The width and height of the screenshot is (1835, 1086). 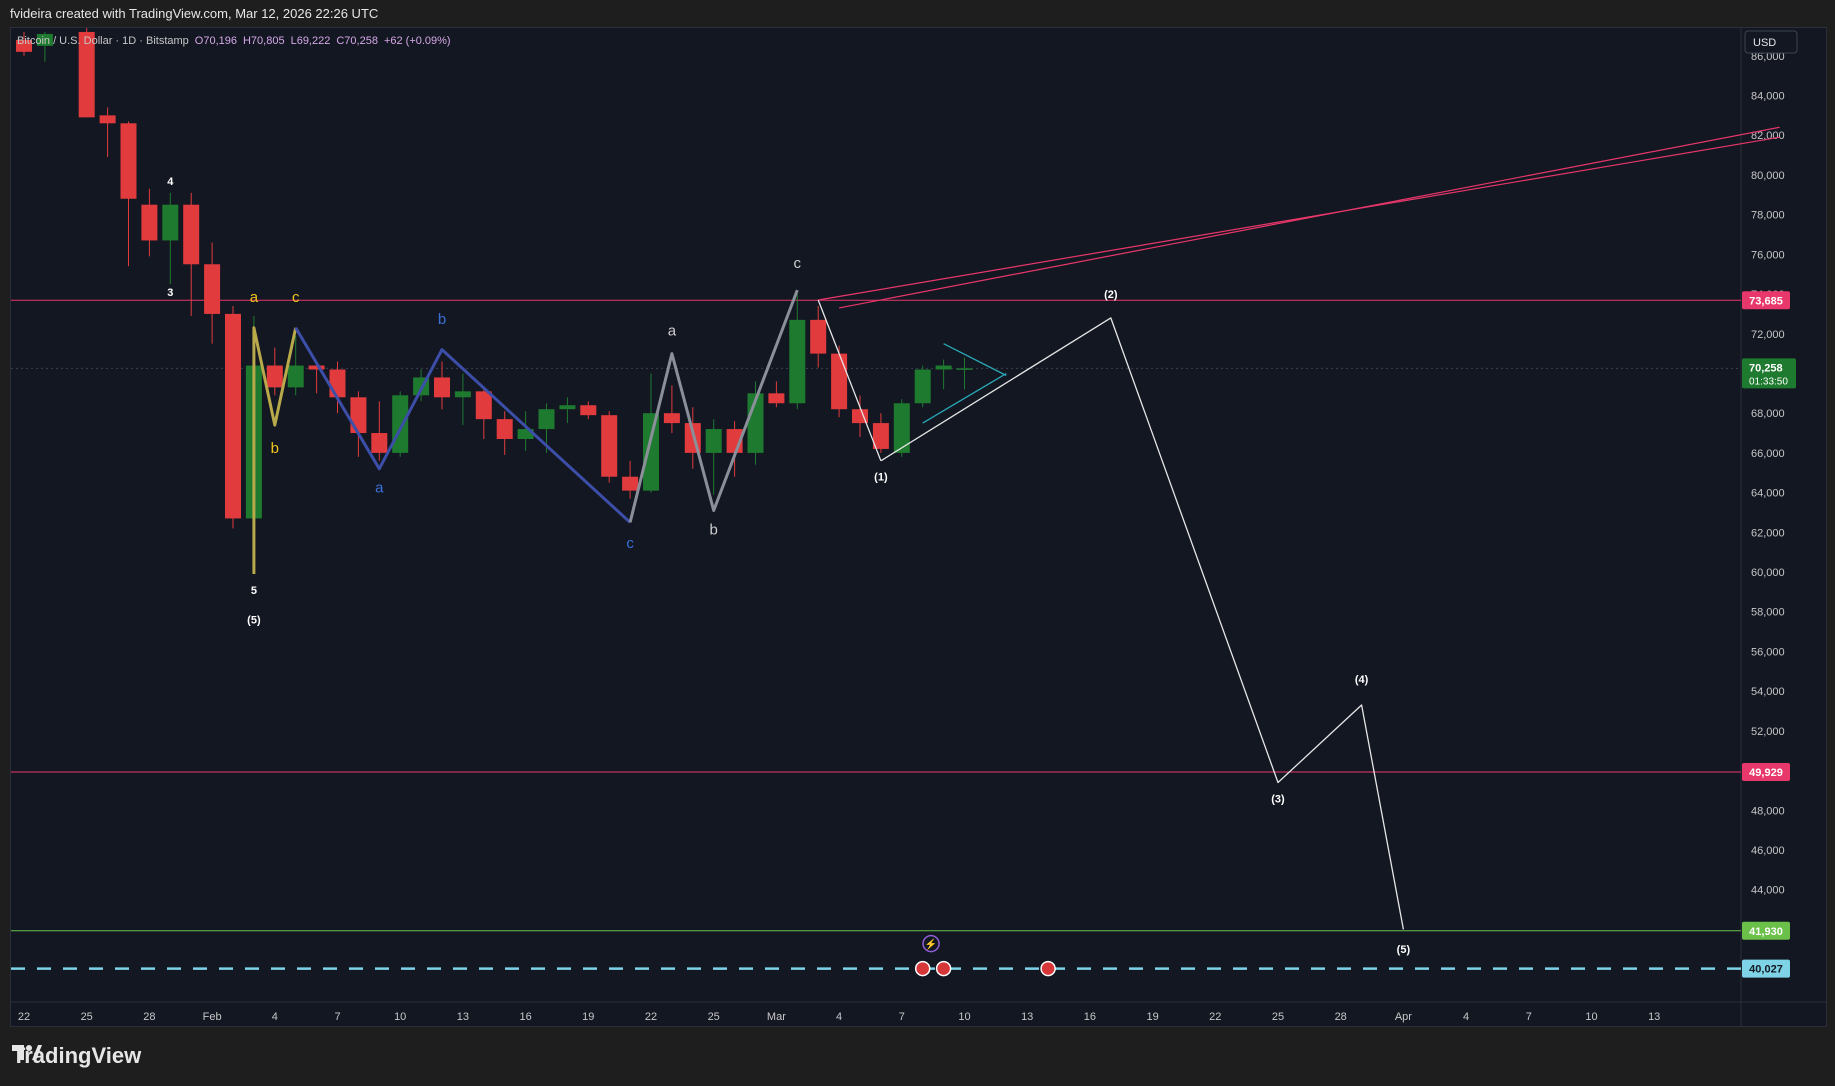 What do you see at coordinates (264, 41) in the screenshot?
I see `legend-high: H70,805` at bounding box center [264, 41].